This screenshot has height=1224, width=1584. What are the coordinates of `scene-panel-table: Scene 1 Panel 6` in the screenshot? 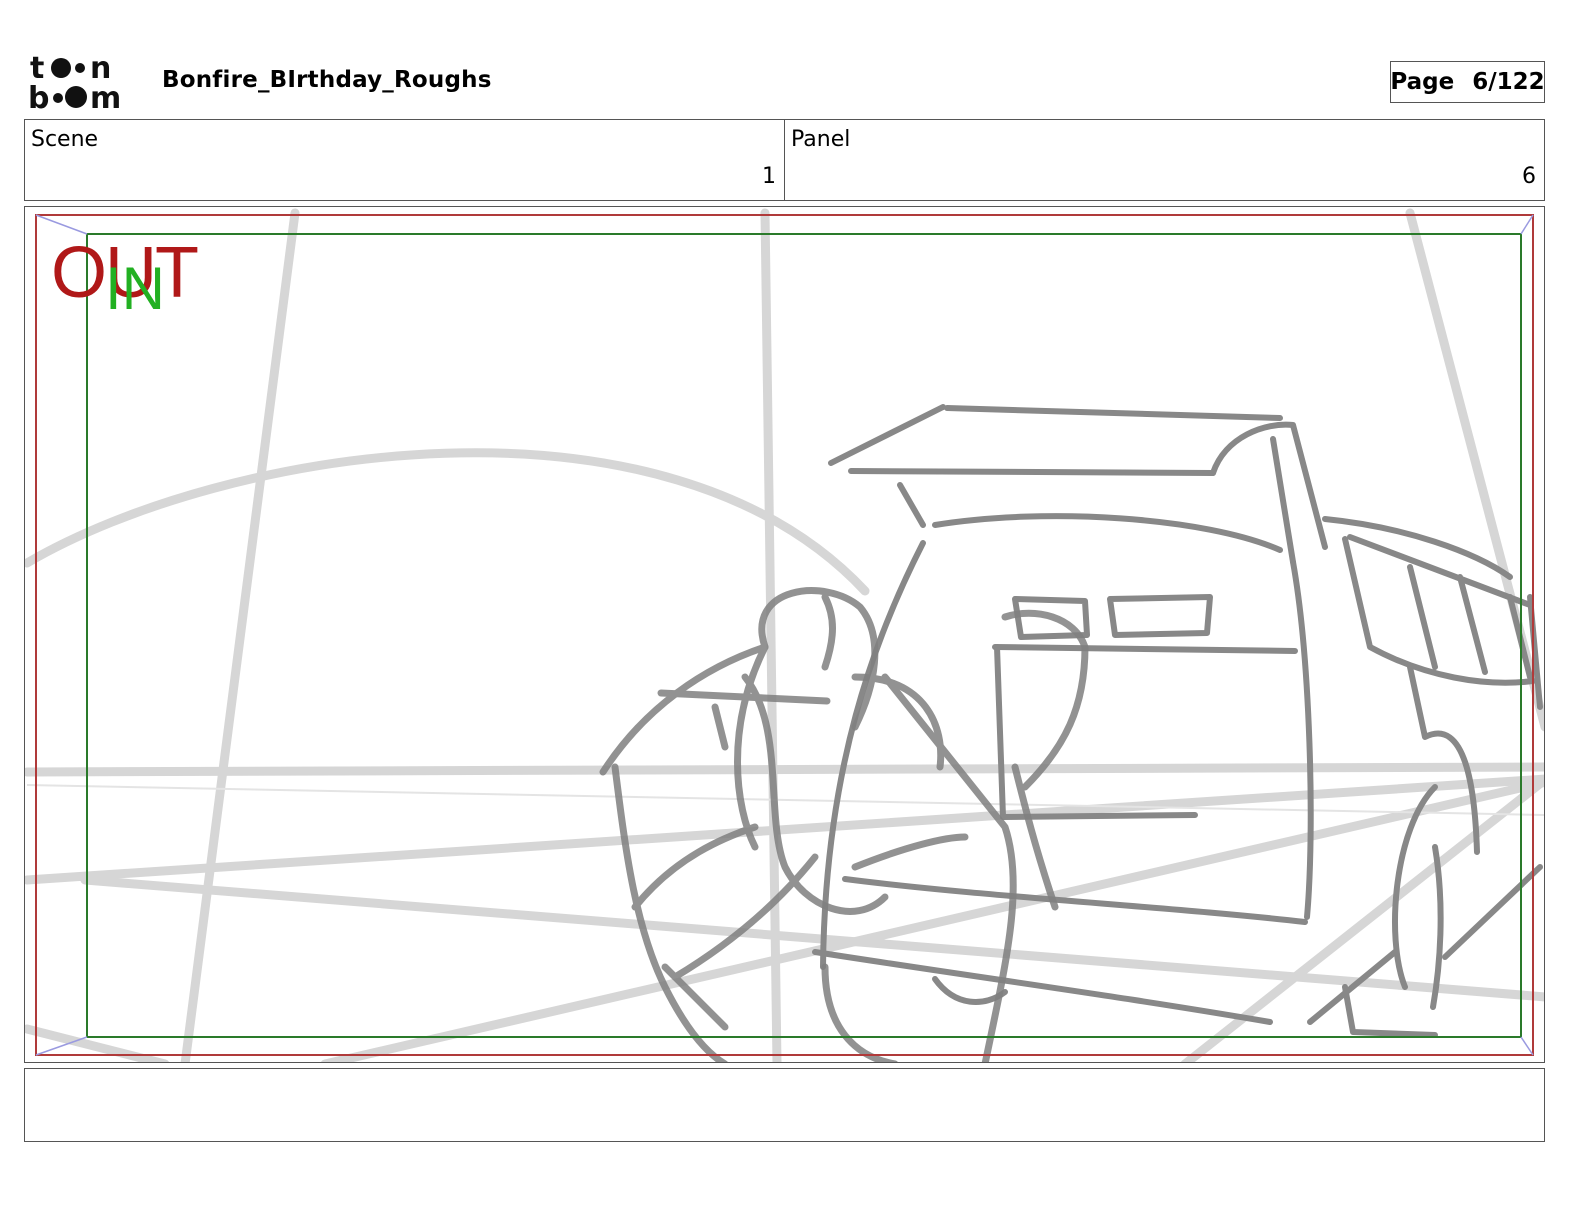 It's located at (784, 160).